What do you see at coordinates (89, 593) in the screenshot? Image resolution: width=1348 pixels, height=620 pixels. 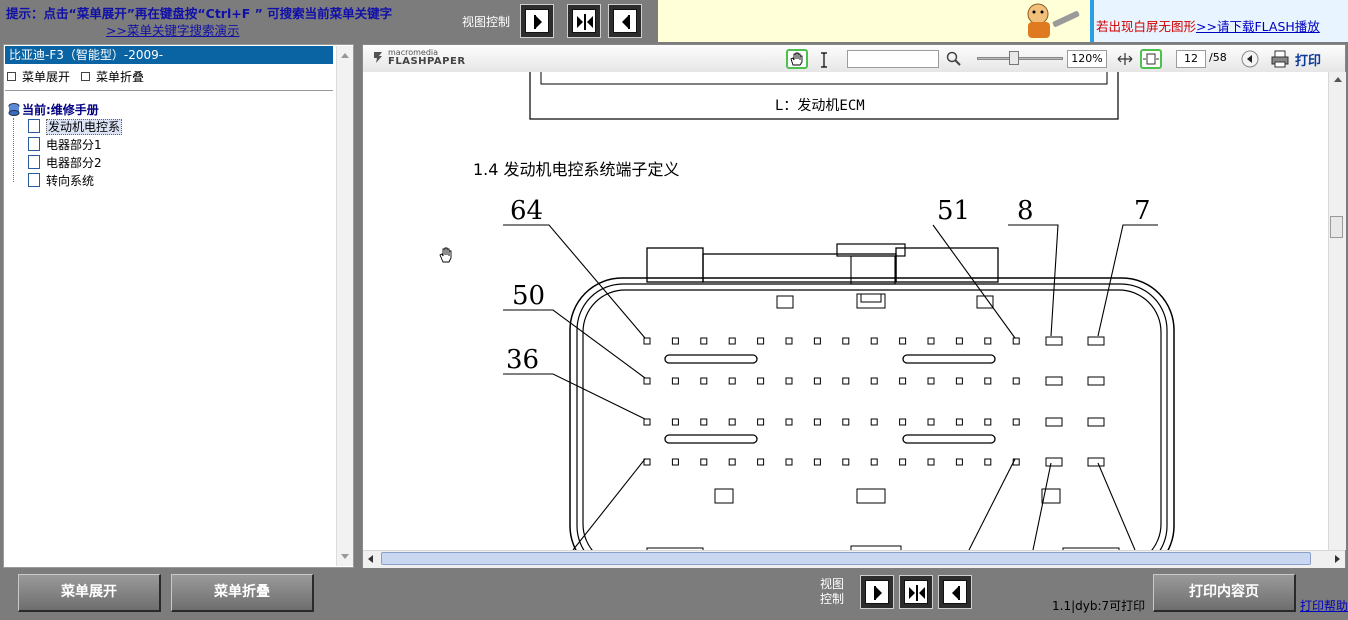 I see `expand-menu-button: 菜单展开` at bounding box center [89, 593].